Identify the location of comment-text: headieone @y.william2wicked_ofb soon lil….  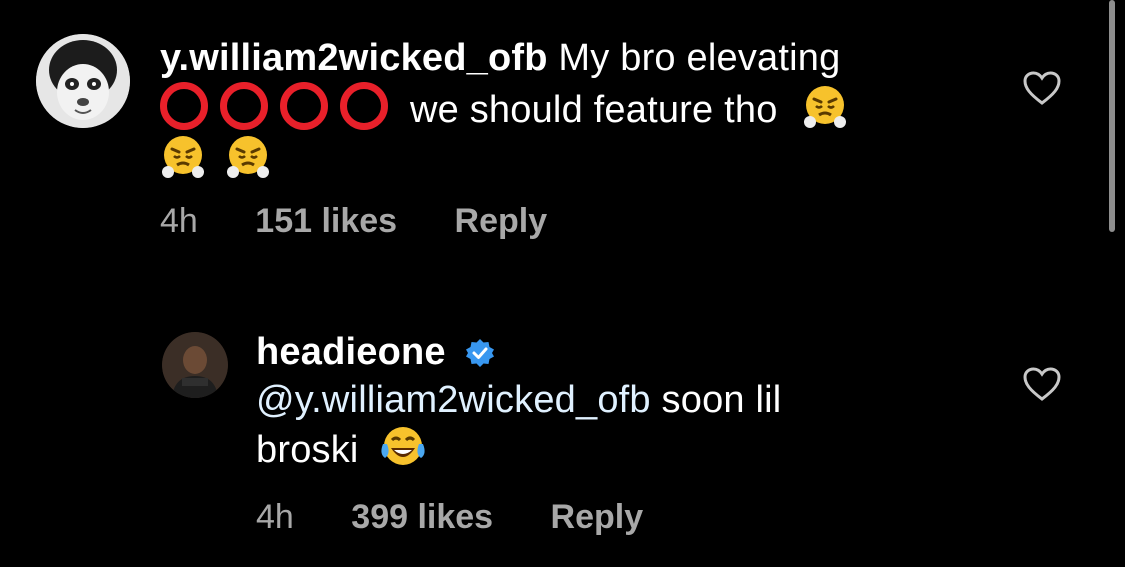
(576, 401).